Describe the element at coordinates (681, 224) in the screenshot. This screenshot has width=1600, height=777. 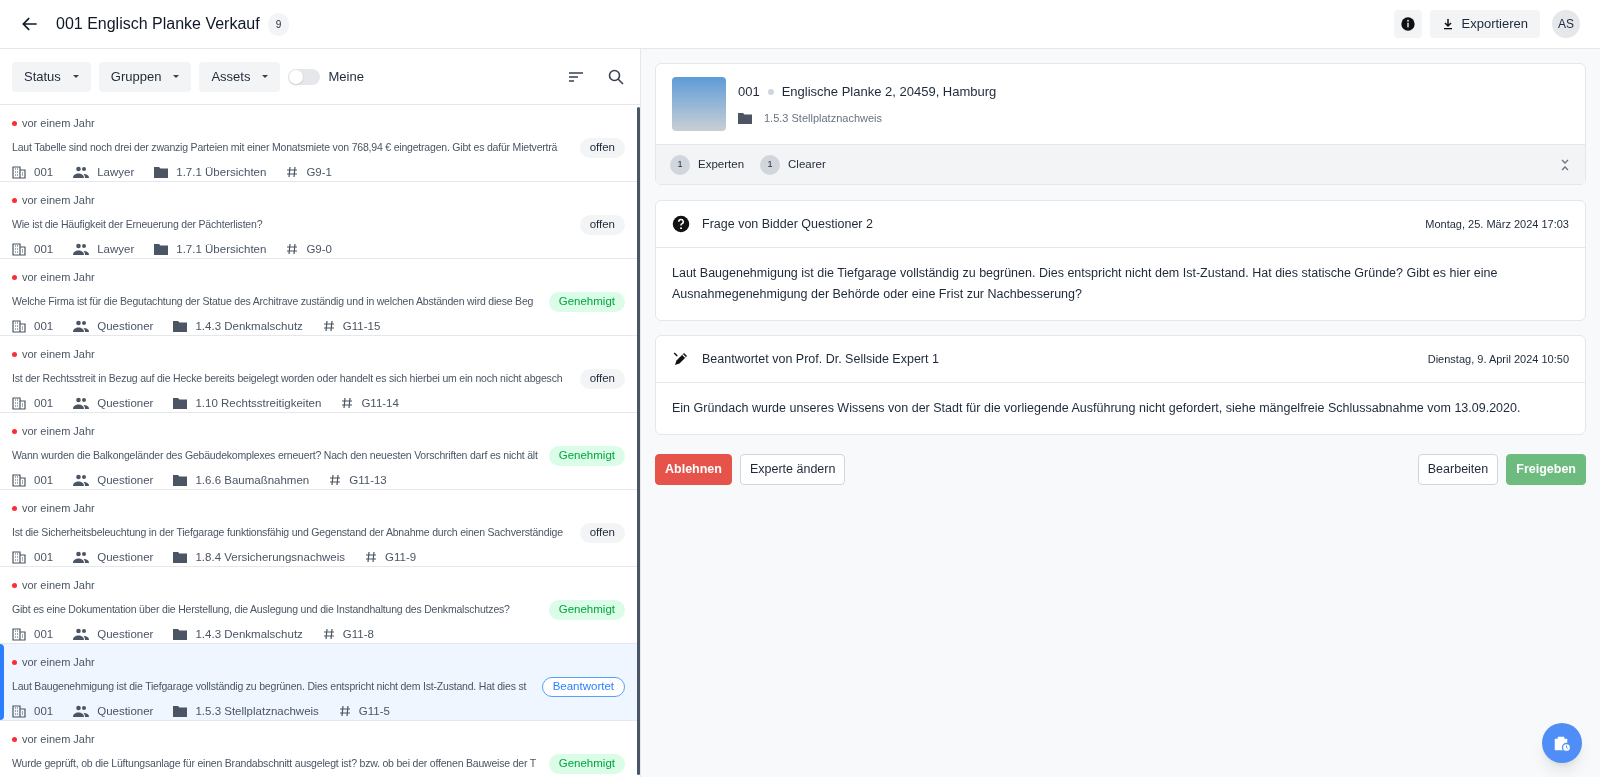
I see `question-icon` at that location.